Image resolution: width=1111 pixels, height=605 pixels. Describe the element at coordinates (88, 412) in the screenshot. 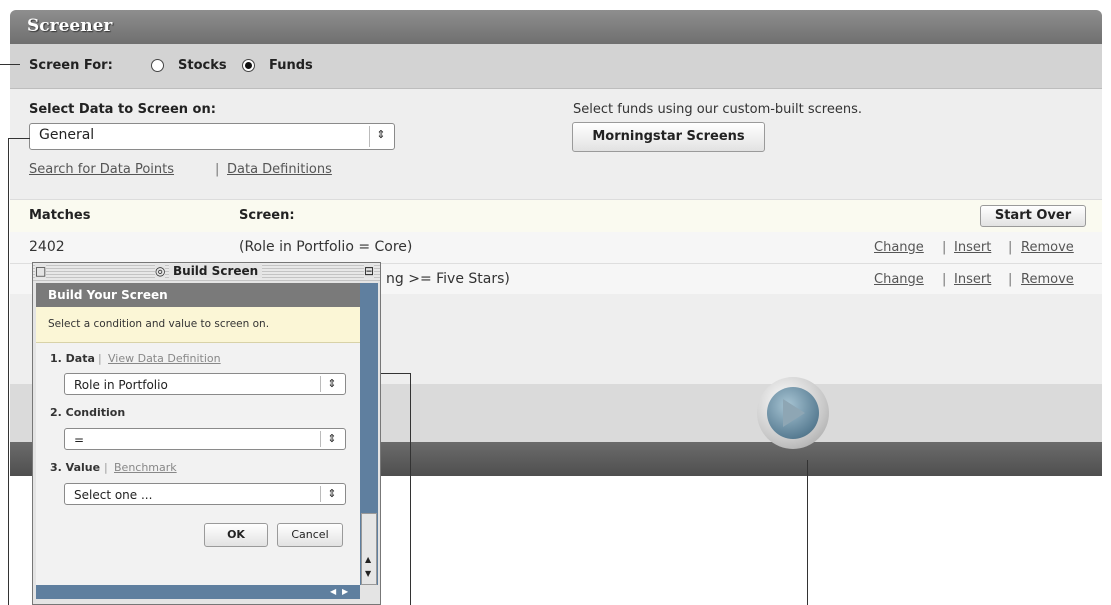

I see `condition-step-label: 2. Condition` at that location.